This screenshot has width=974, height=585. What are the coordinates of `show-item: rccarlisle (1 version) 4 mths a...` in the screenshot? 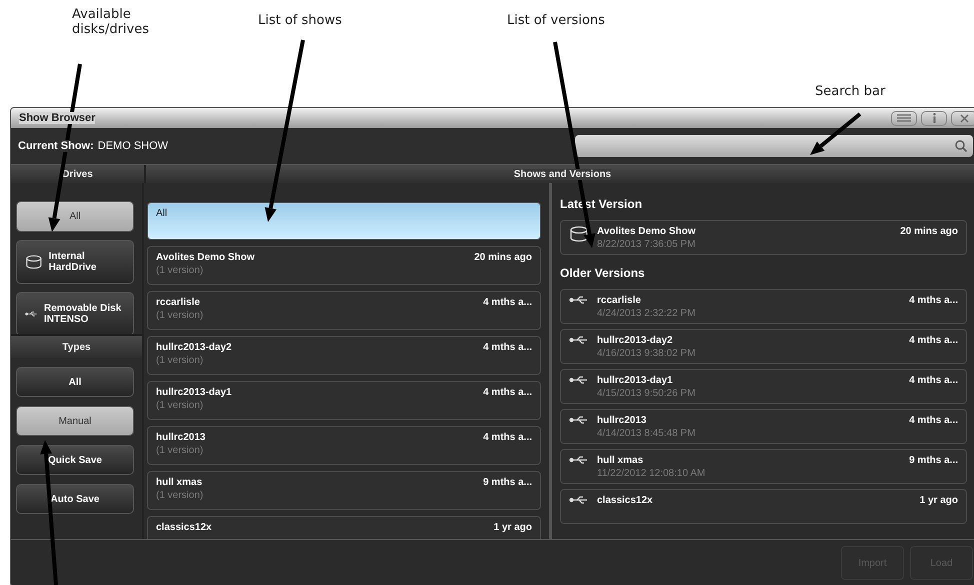 It's located at (344, 310).